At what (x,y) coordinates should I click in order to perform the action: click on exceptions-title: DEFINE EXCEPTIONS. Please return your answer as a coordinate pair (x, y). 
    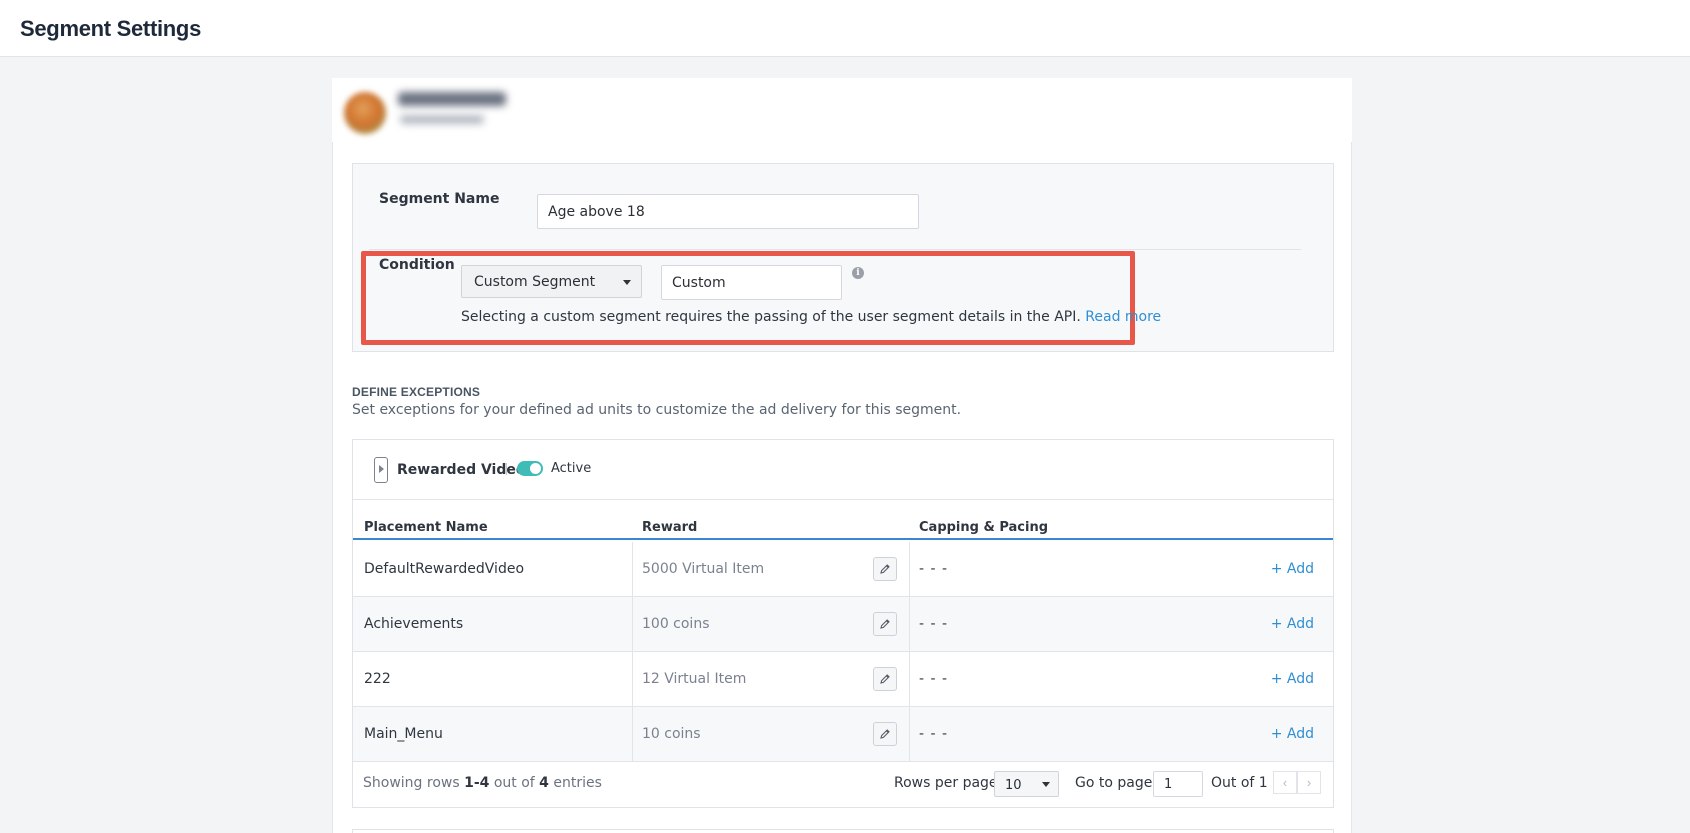
    Looking at the image, I should click on (416, 392).